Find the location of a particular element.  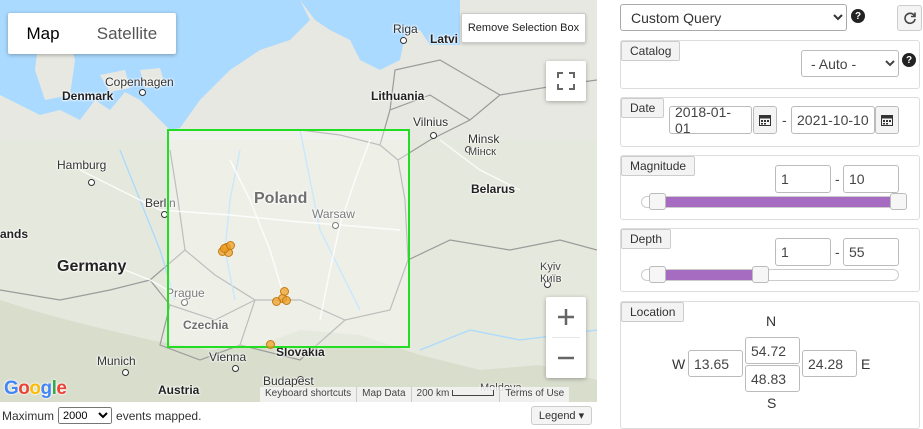

map-type-satellite-button: Satellite is located at coordinates (127, 33).